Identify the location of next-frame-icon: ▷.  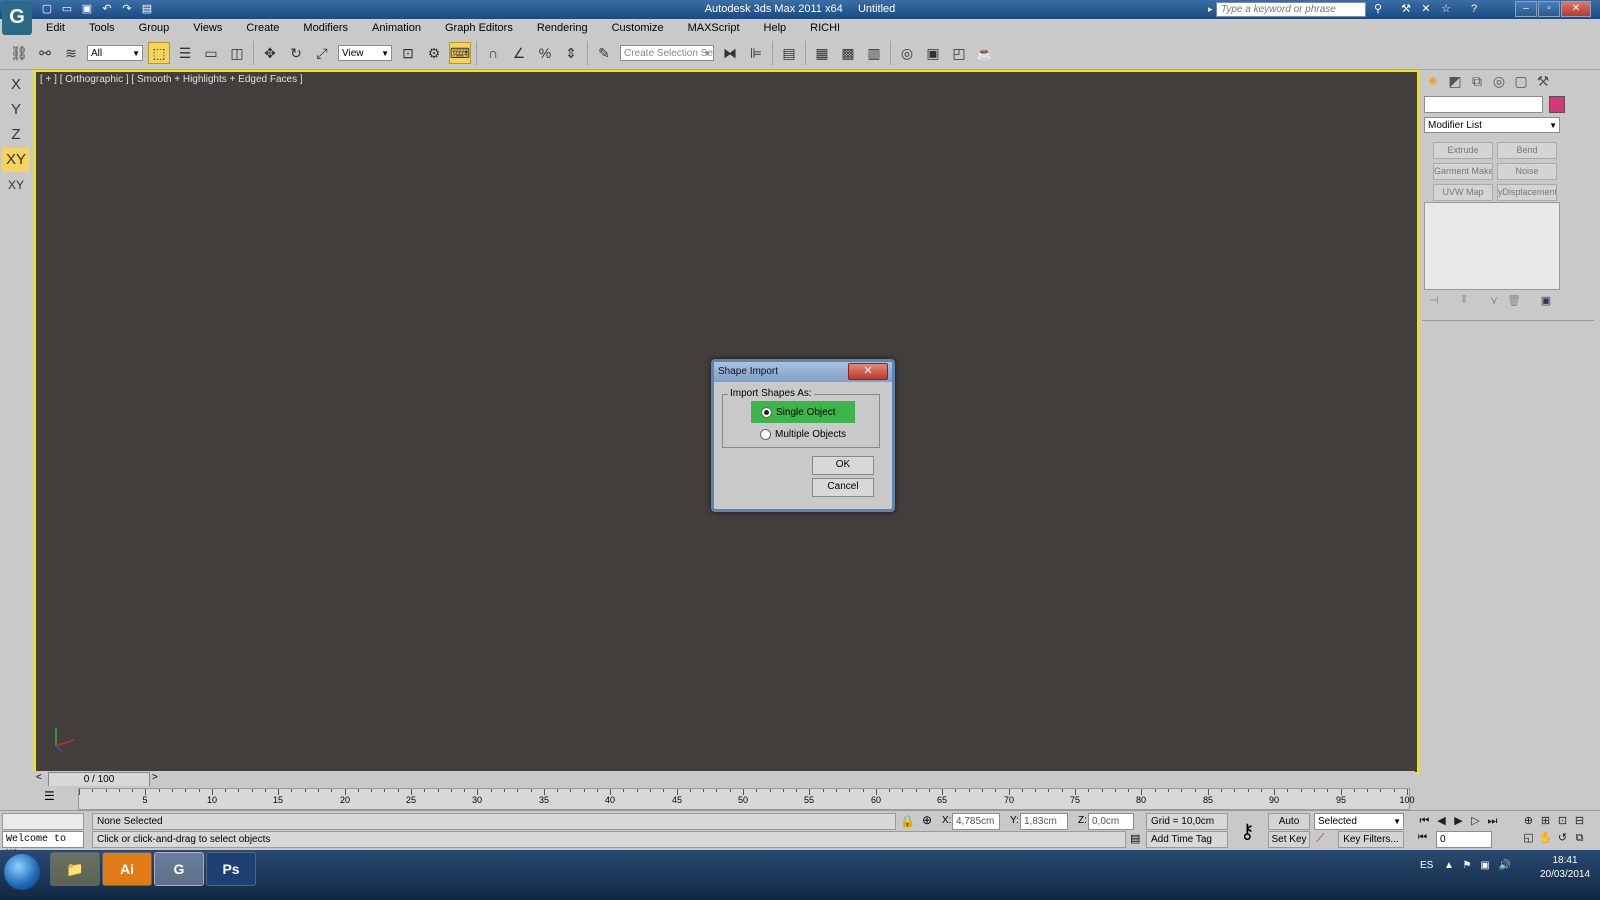
(1475, 821).